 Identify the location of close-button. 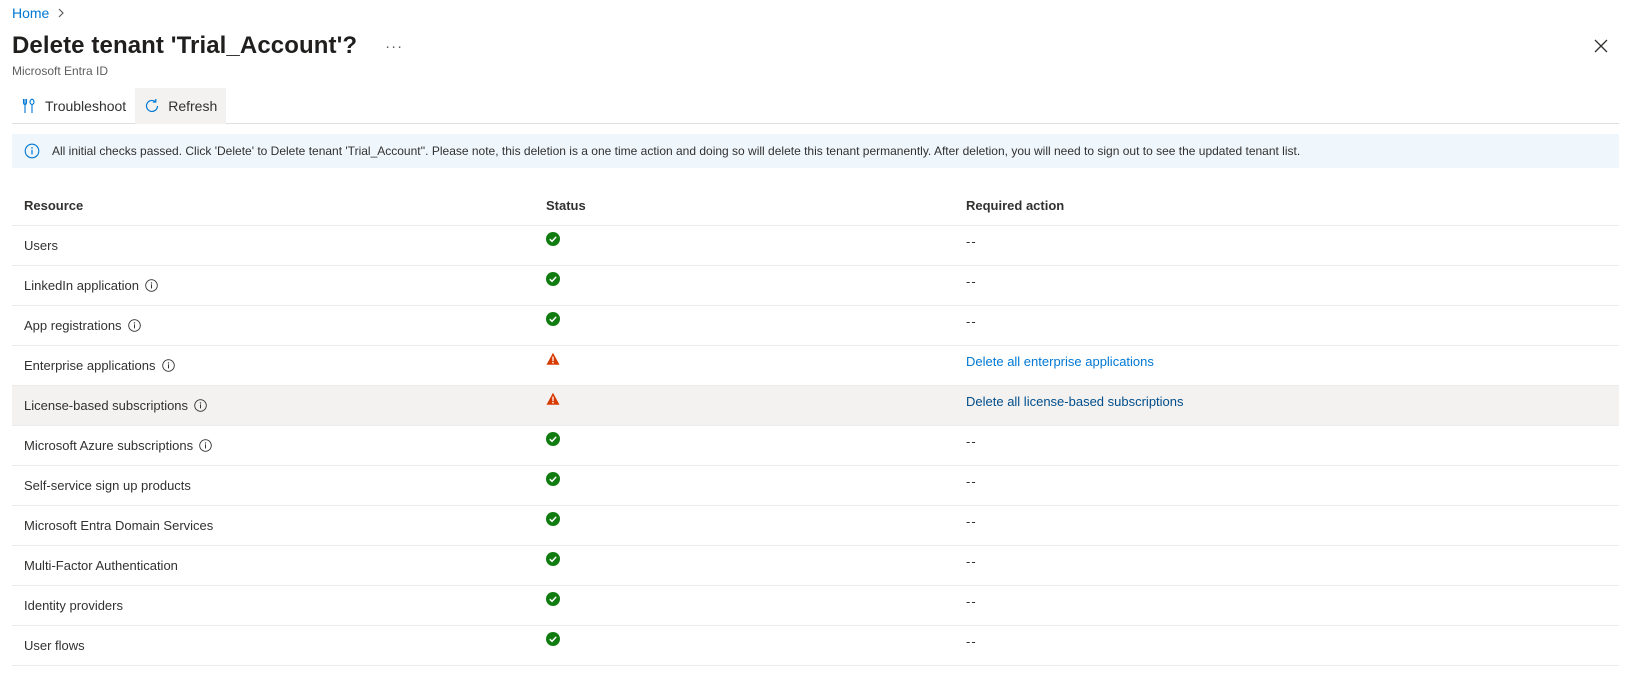
(1601, 46).